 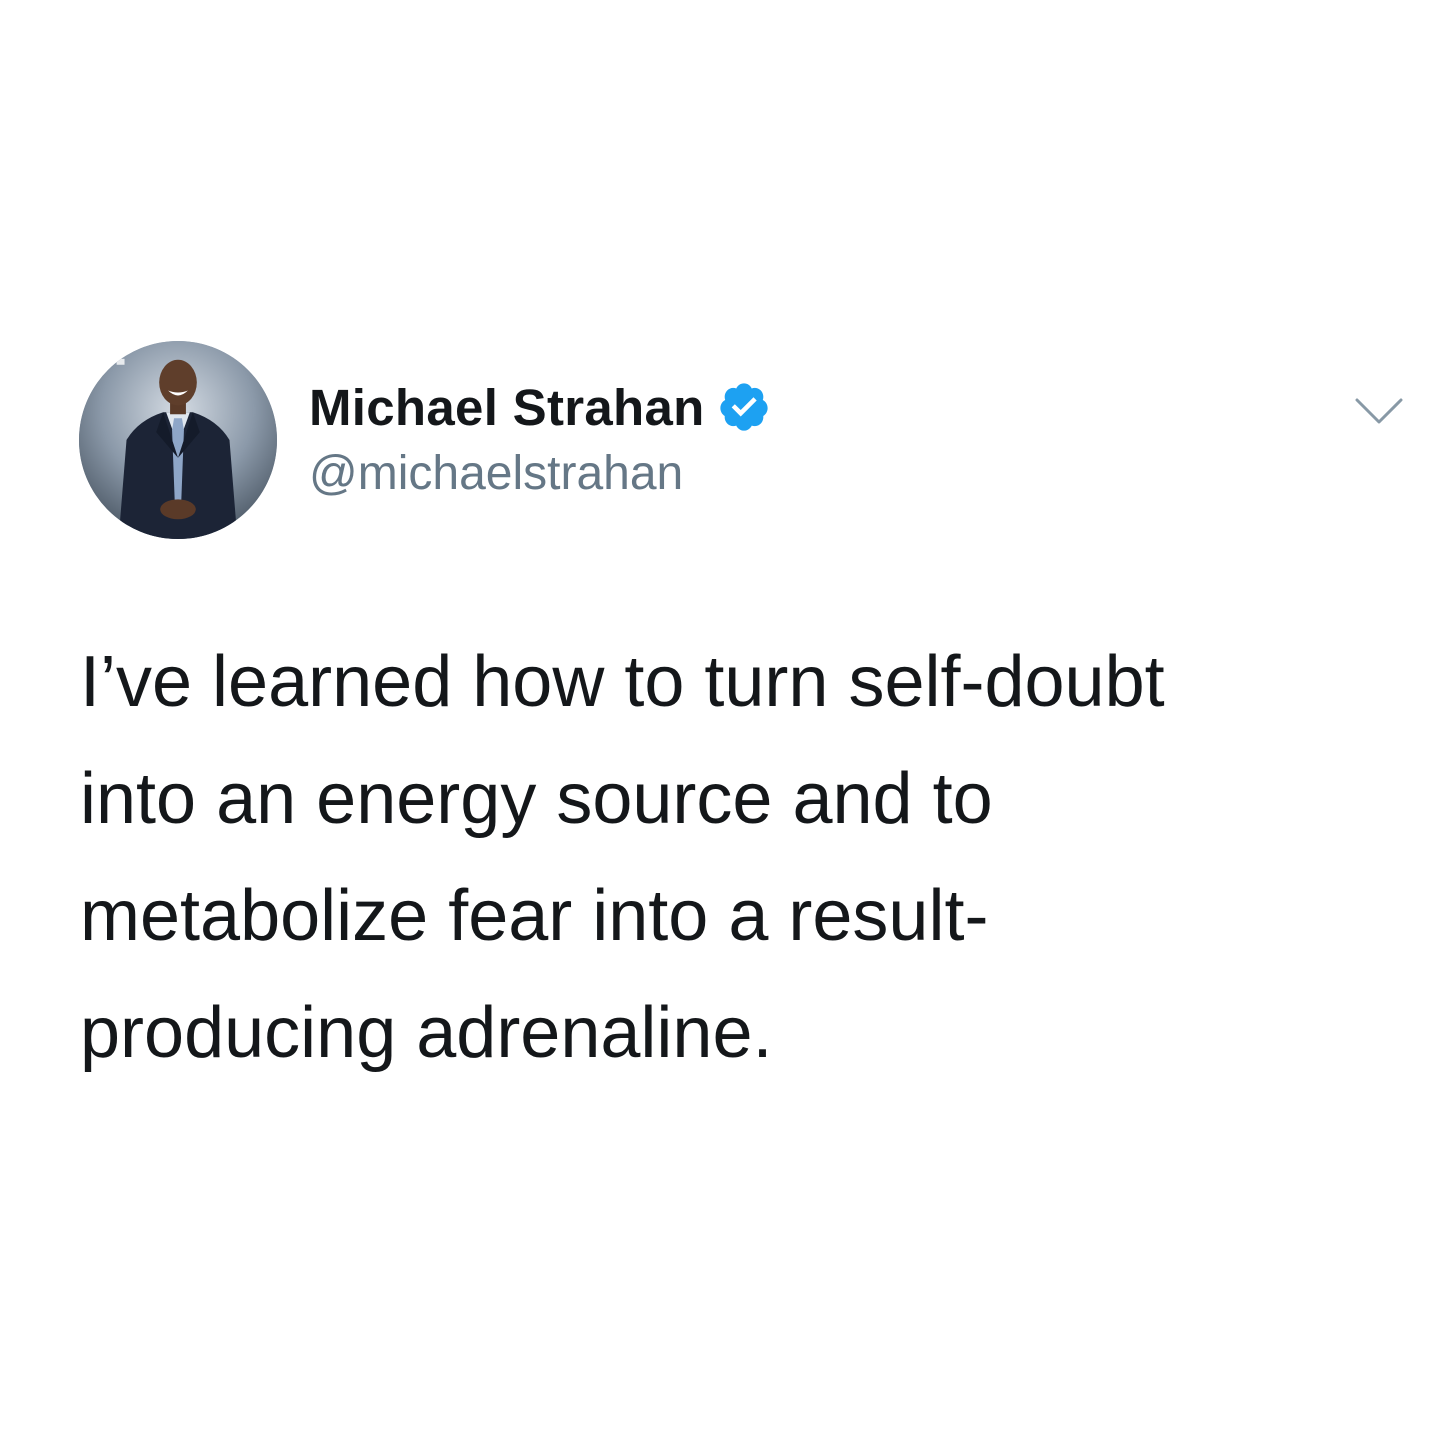 I want to click on author-name-row: Michael Strahan, so click(x=540, y=407).